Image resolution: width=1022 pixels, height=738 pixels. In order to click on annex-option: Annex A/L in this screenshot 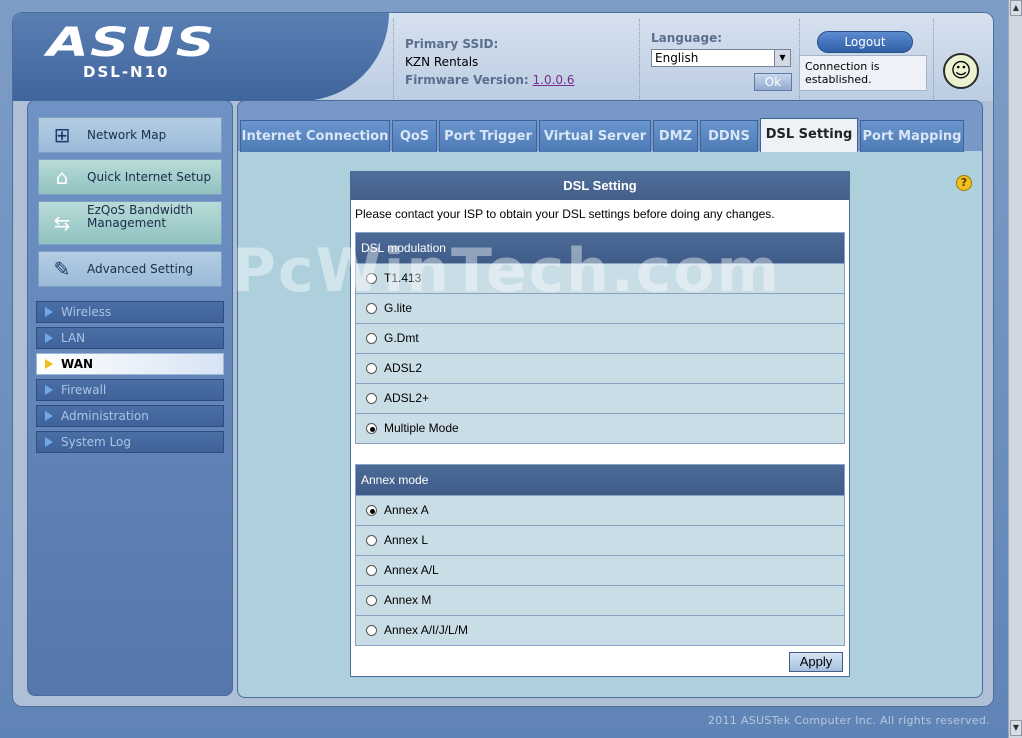, I will do `click(600, 570)`.